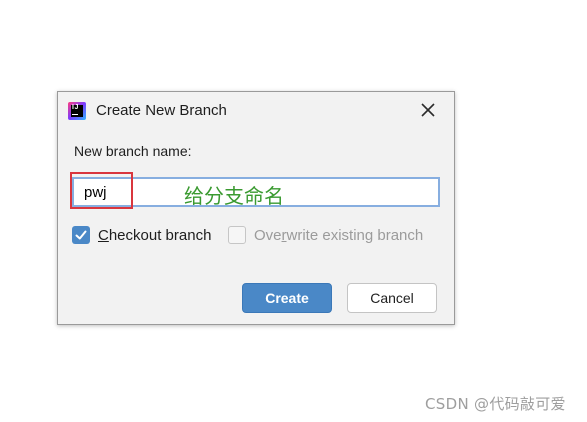 The width and height of the screenshot is (587, 422). I want to click on overwrite-label-prefix: Ove, so click(268, 235).